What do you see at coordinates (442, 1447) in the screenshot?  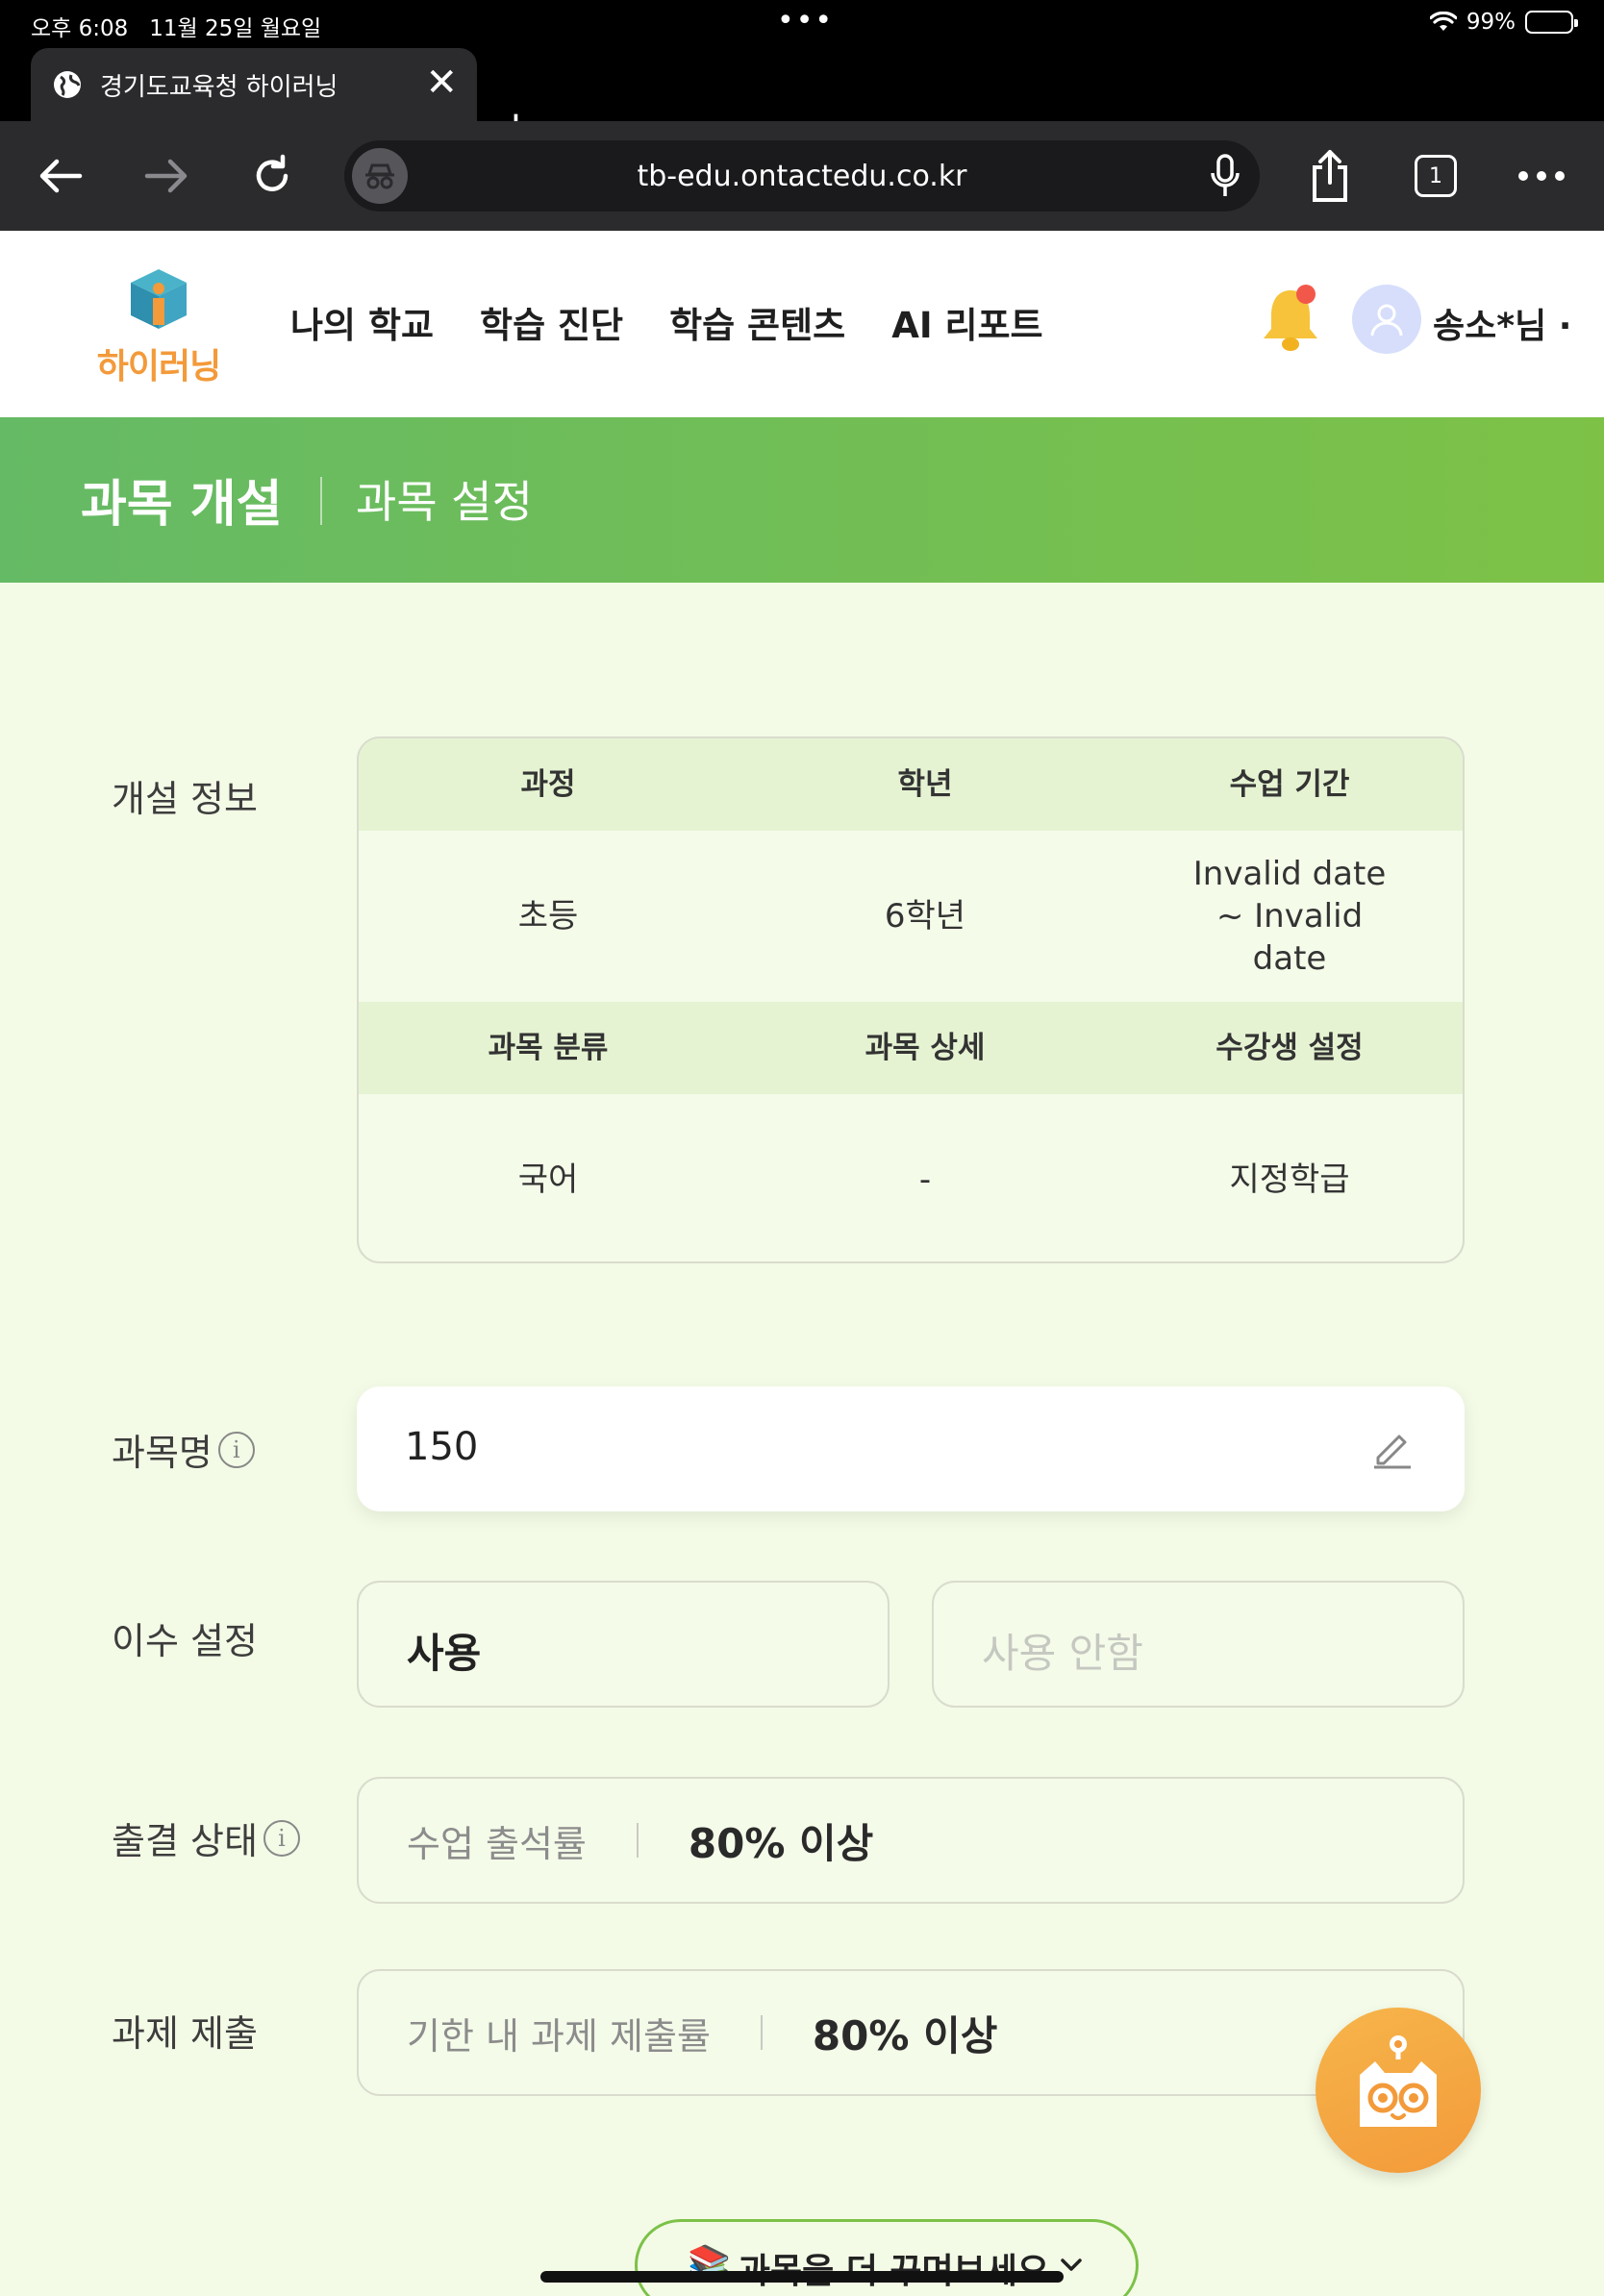 I see `course-name-value: 150` at bounding box center [442, 1447].